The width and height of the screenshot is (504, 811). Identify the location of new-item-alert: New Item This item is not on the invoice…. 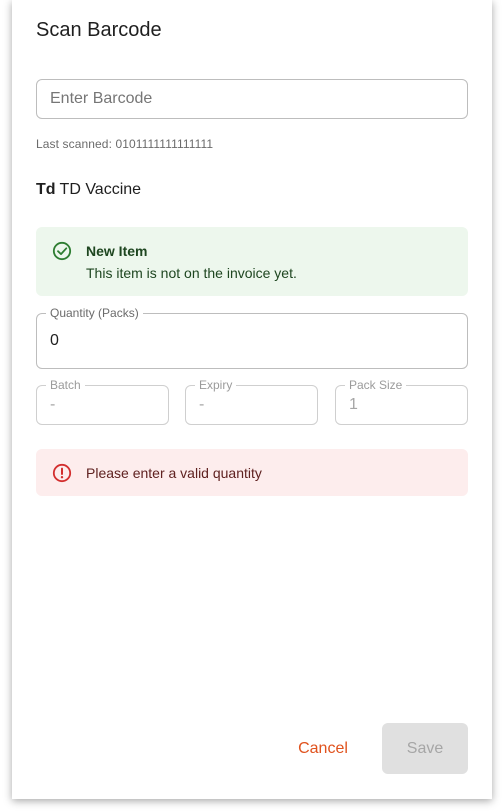
(252, 261).